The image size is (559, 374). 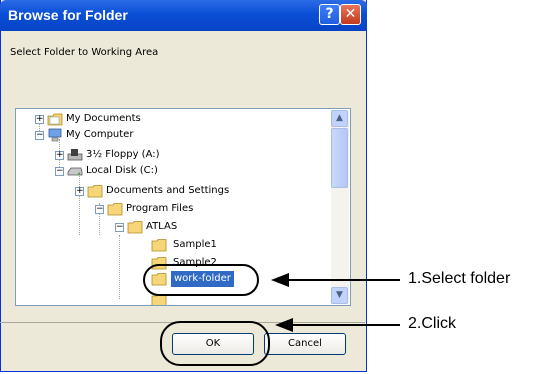 I want to click on scroll-down-icon: ▼, so click(x=339, y=295).